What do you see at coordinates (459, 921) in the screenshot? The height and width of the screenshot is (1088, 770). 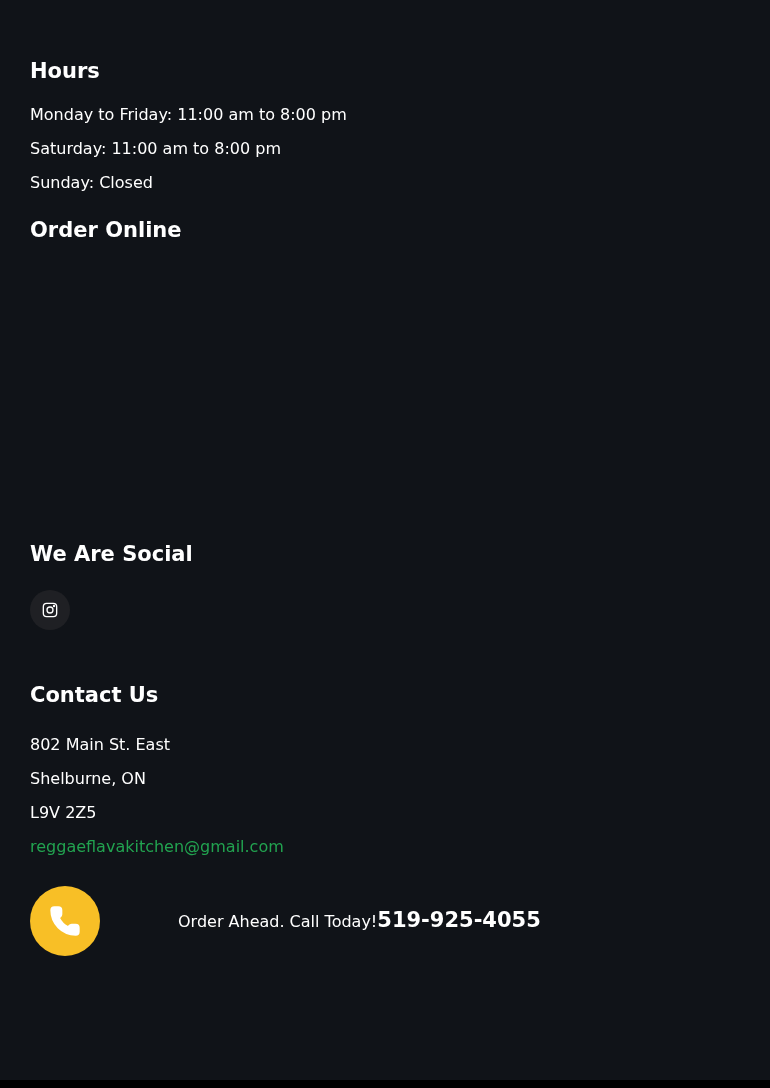 I see `phone-link: 519-925-4055` at bounding box center [459, 921].